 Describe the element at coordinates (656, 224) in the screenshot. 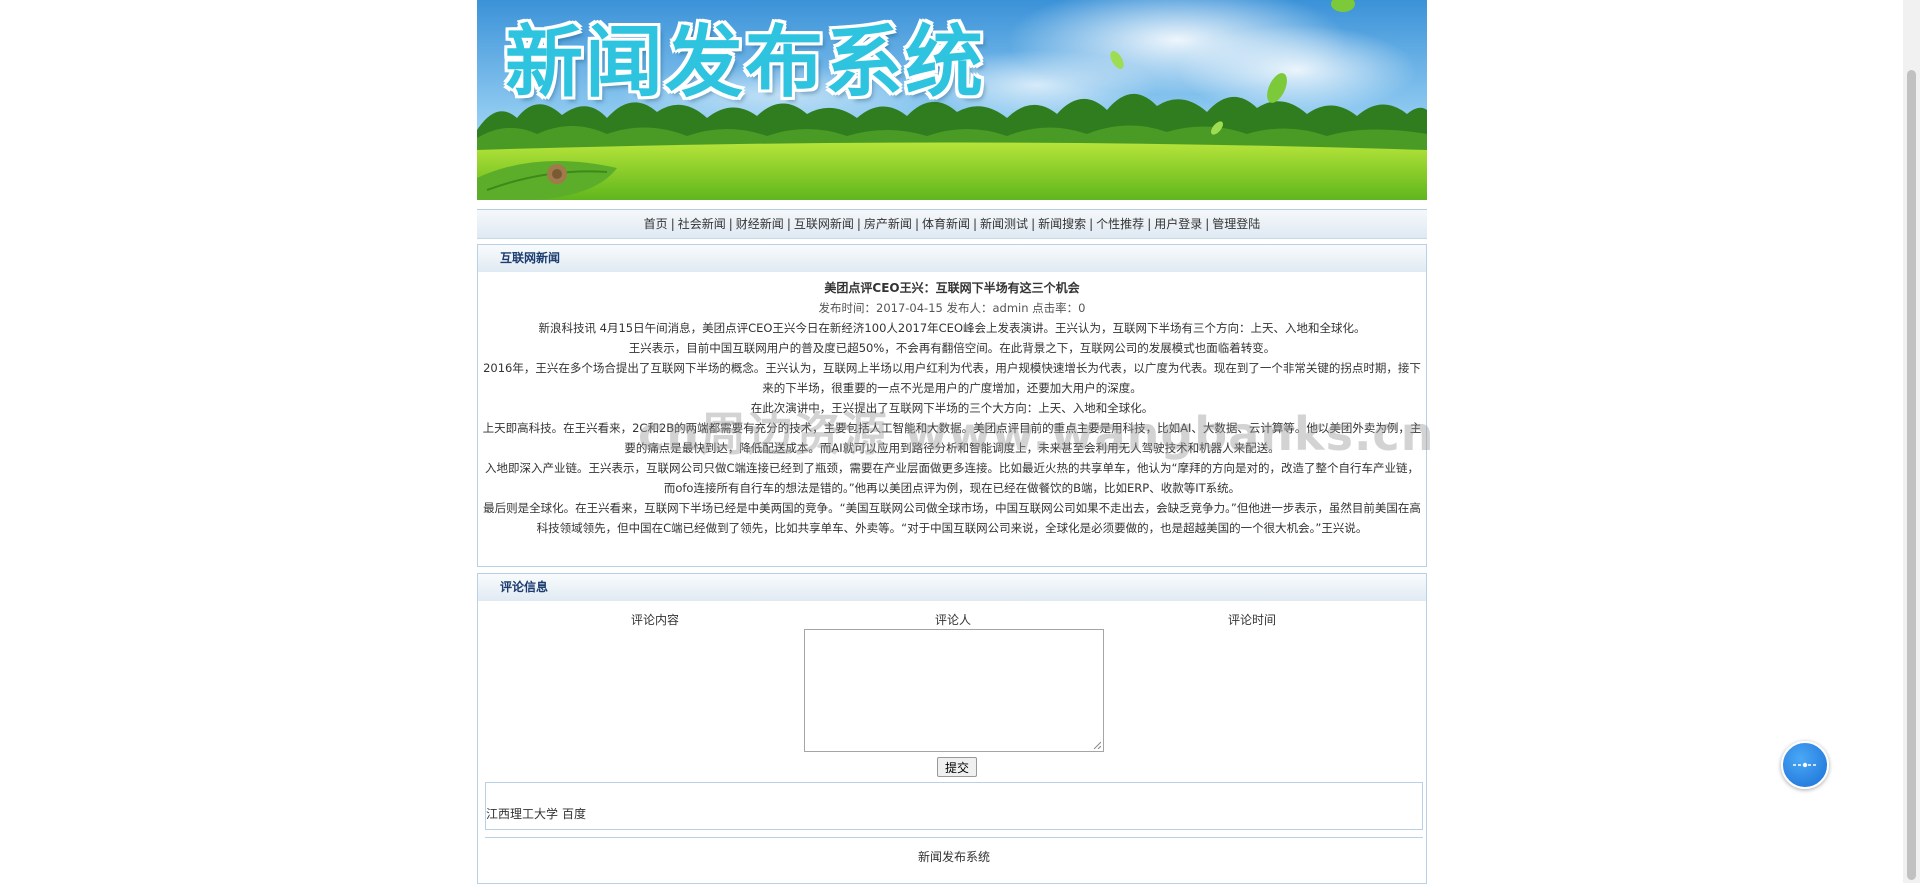

I see `nav-item-home: 首页` at that location.